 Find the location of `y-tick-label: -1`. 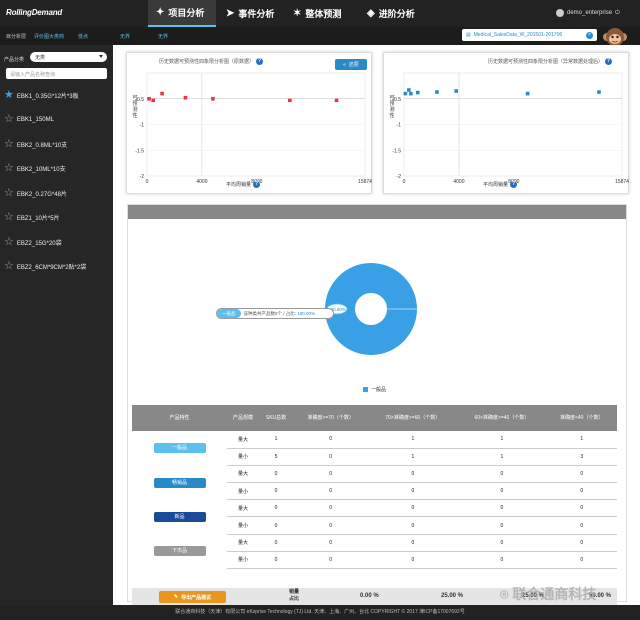

y-tick-label: -1 is located at coordinates (399, 126).